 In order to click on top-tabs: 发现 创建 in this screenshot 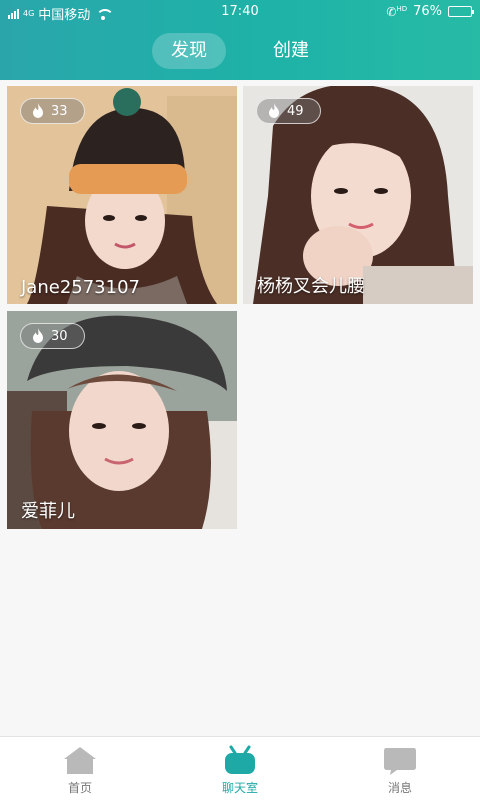, I will do `click(240, 53)`.